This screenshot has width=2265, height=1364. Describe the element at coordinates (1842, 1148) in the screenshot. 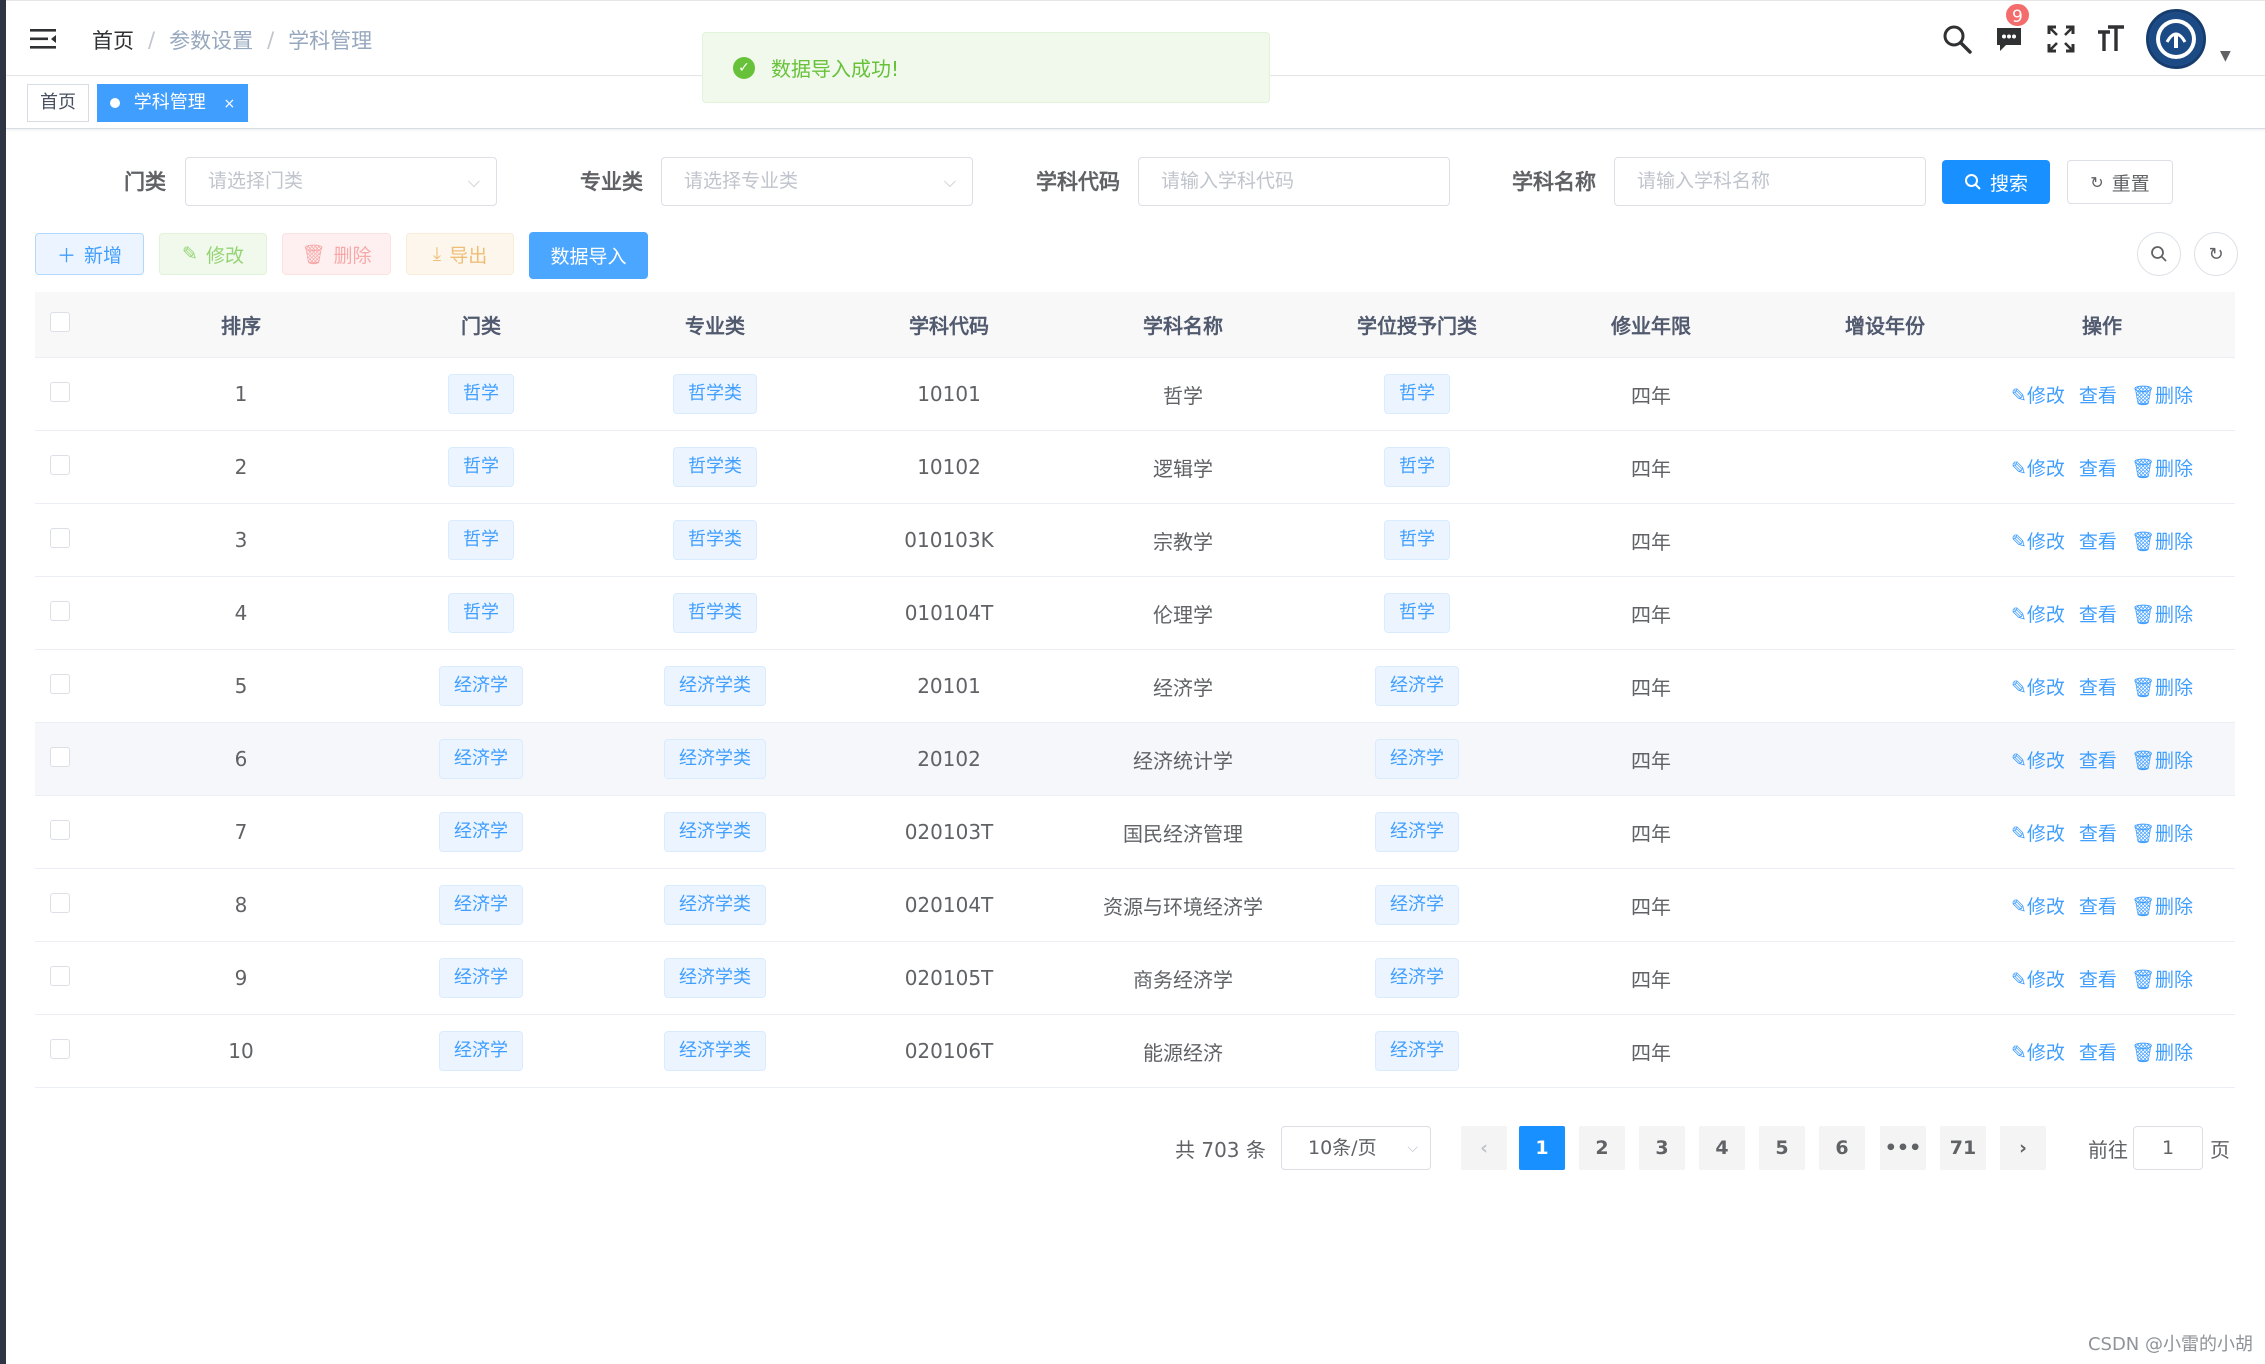

I see `page-button-6: 6` at that location.